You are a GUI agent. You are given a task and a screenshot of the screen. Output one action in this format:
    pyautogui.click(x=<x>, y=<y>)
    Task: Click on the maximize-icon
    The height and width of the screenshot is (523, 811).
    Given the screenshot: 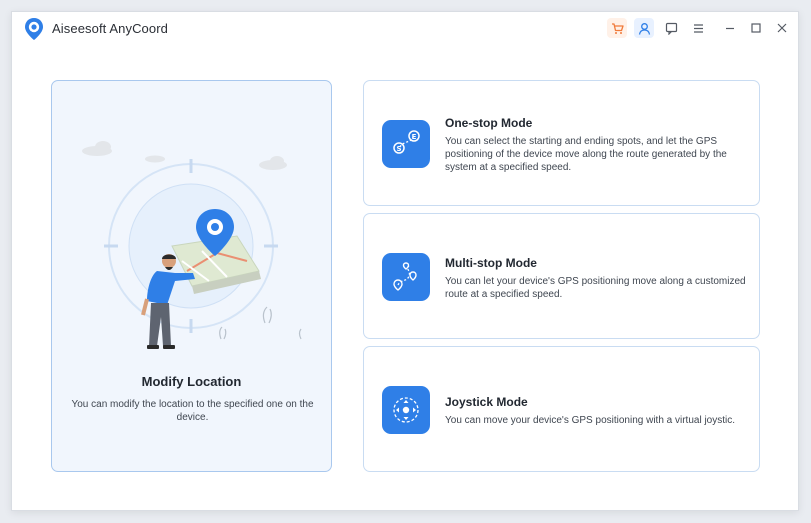 What is the action you would take?
    pyautogui.click(x=756, y=28)
    